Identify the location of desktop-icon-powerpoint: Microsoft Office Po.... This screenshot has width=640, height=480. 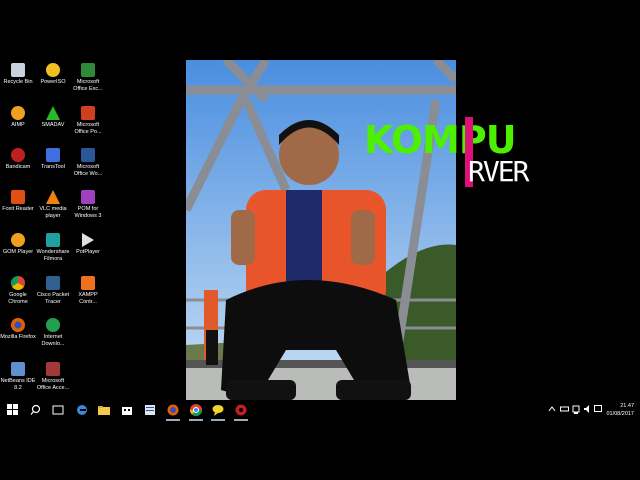
(88, 120).